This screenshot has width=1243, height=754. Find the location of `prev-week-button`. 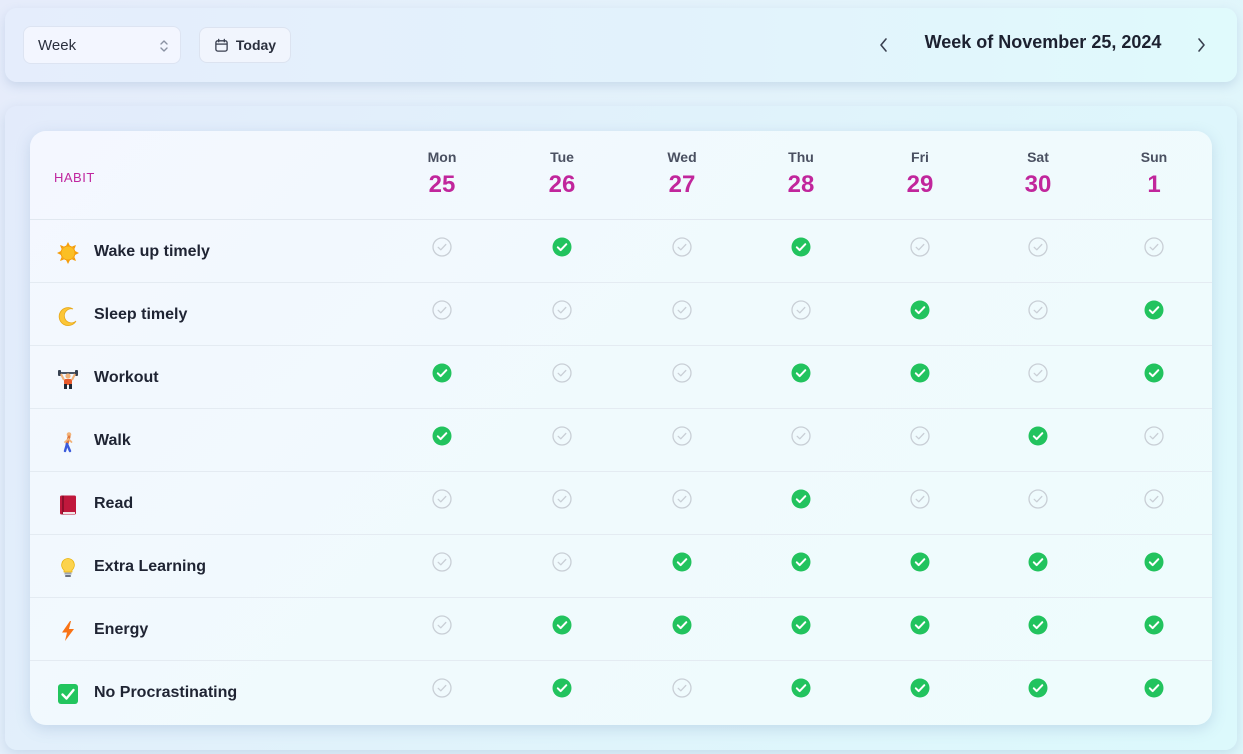

prev-week-button is located at coordinates (884, 45).